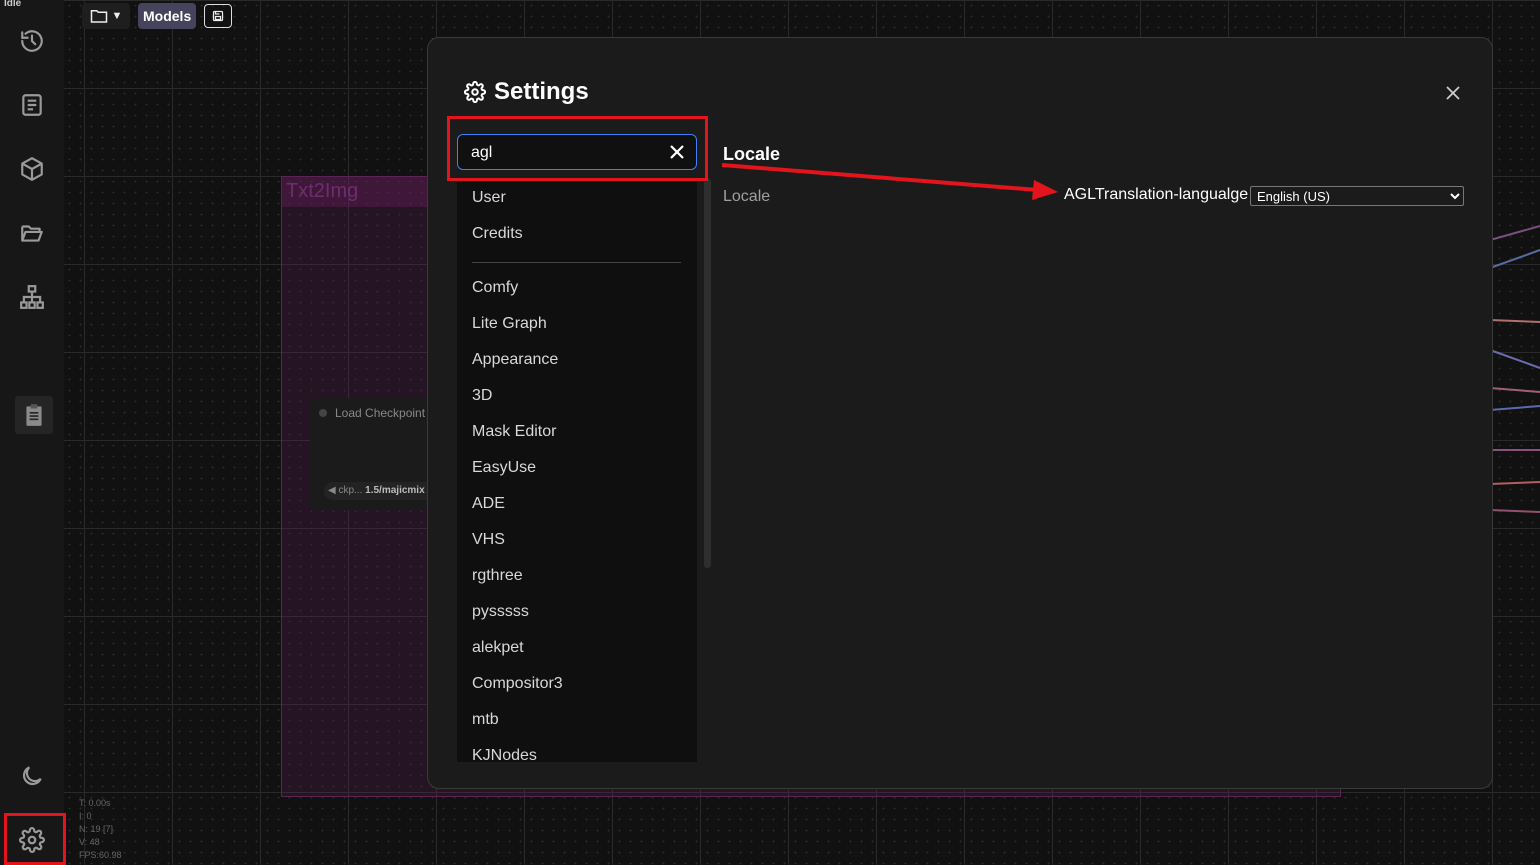 The height and width of the screenshot is (865, 1540). Describe the element at coordinates (488, 540) in the screenshot. I see `category-vhs: VHS` at that location.